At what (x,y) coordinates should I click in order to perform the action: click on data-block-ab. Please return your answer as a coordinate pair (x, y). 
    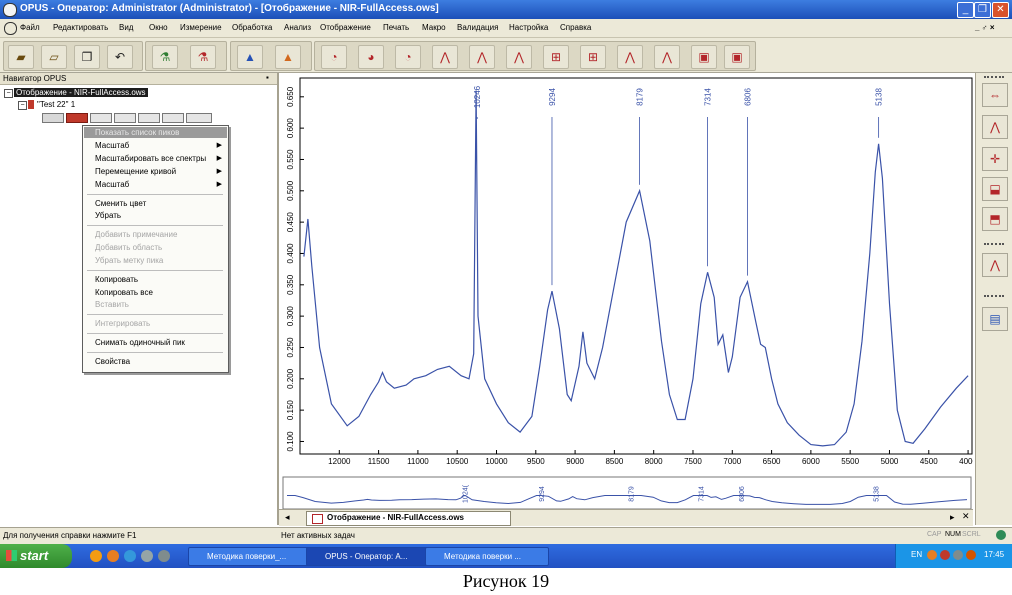
    Looking at the image, I should click on (53, 118).